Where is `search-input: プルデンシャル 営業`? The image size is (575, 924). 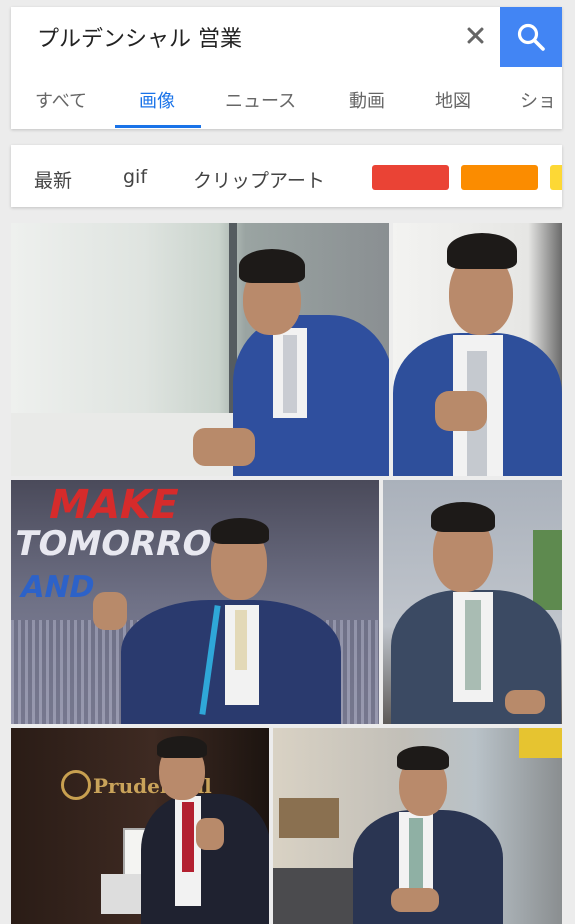 search-input: プルデンシャル 営業 is located at coordinates (139, 37).